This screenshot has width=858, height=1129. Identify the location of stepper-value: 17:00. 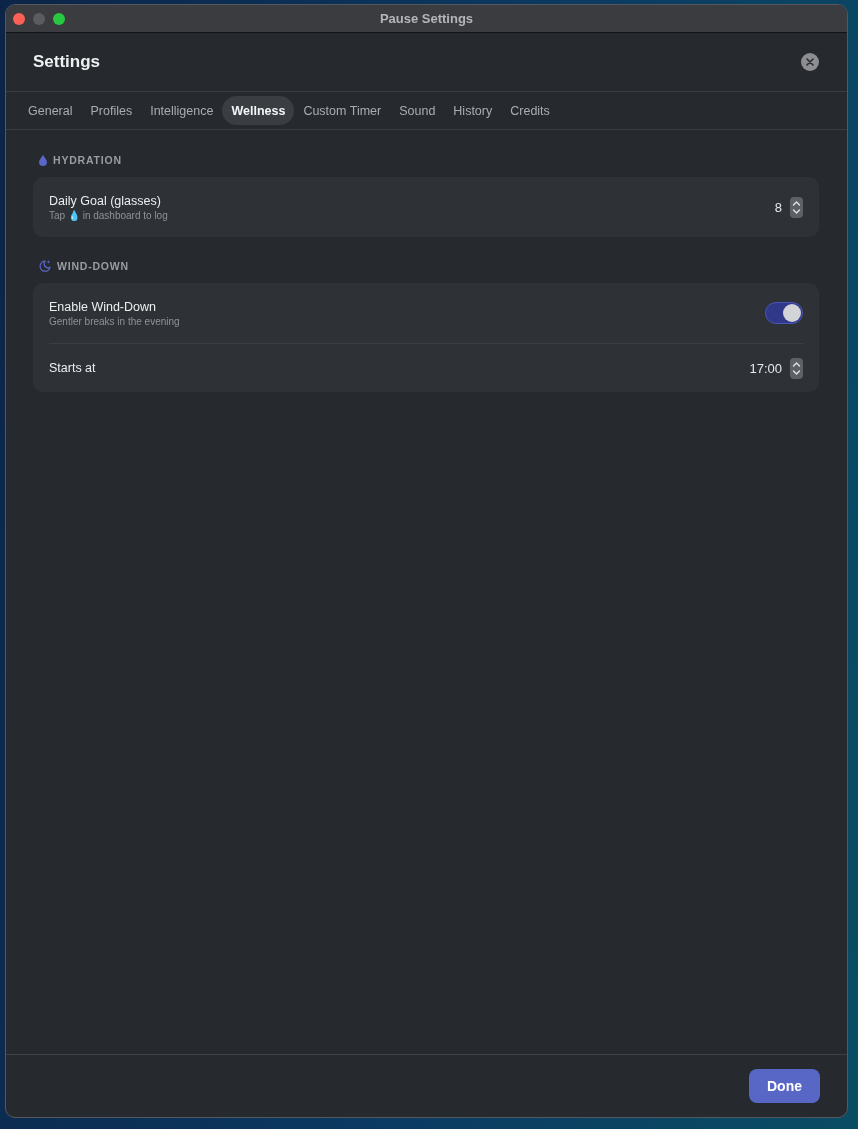
(765, 368).